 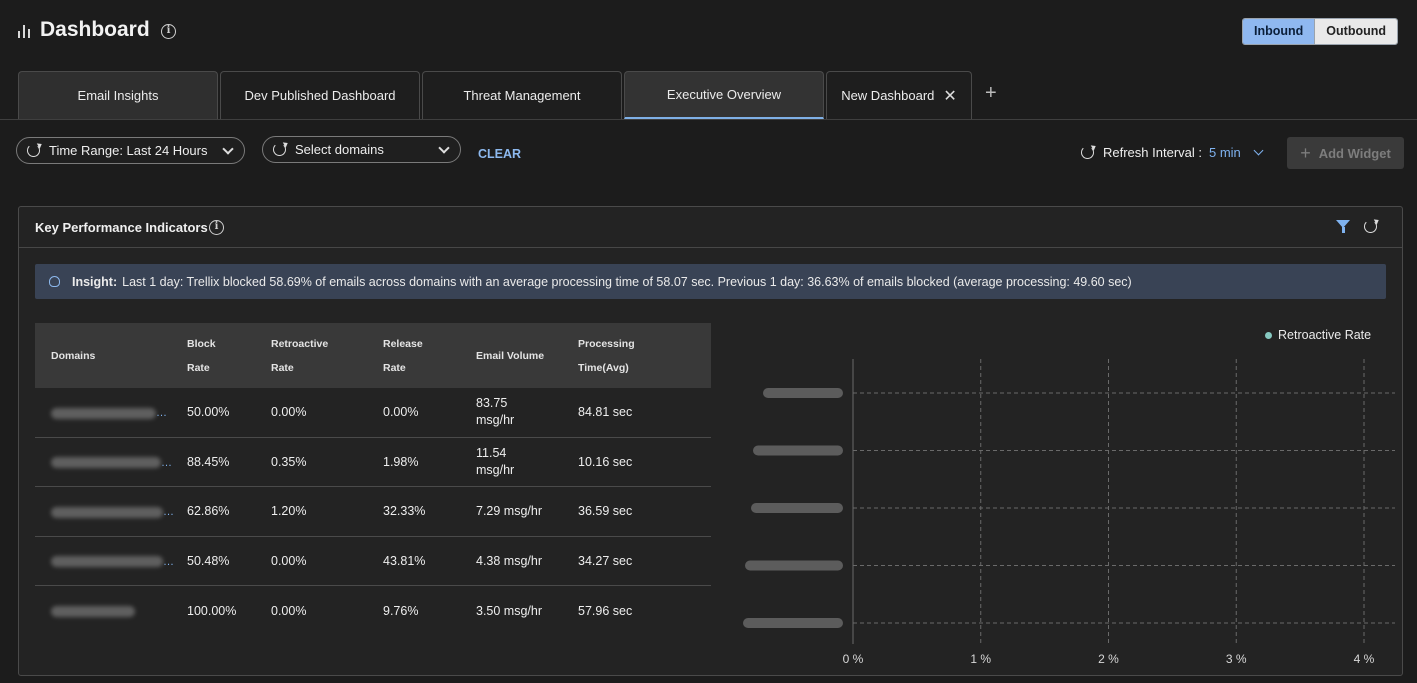 What do you see at coordinates (710, 227) in the screenshot?
I see `widget-header: Key Performance Indicators i` at bounding box center [710, 227].